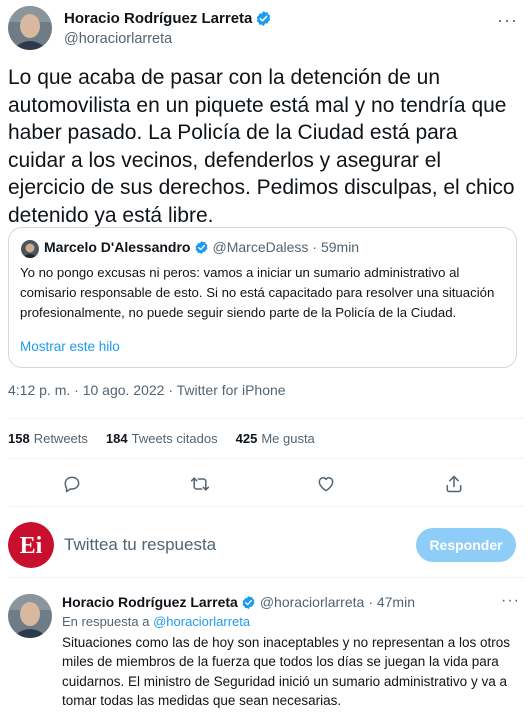  I want to click on reply-composer: Ei Twittea tu respuesta Responder, so click(266, 546).